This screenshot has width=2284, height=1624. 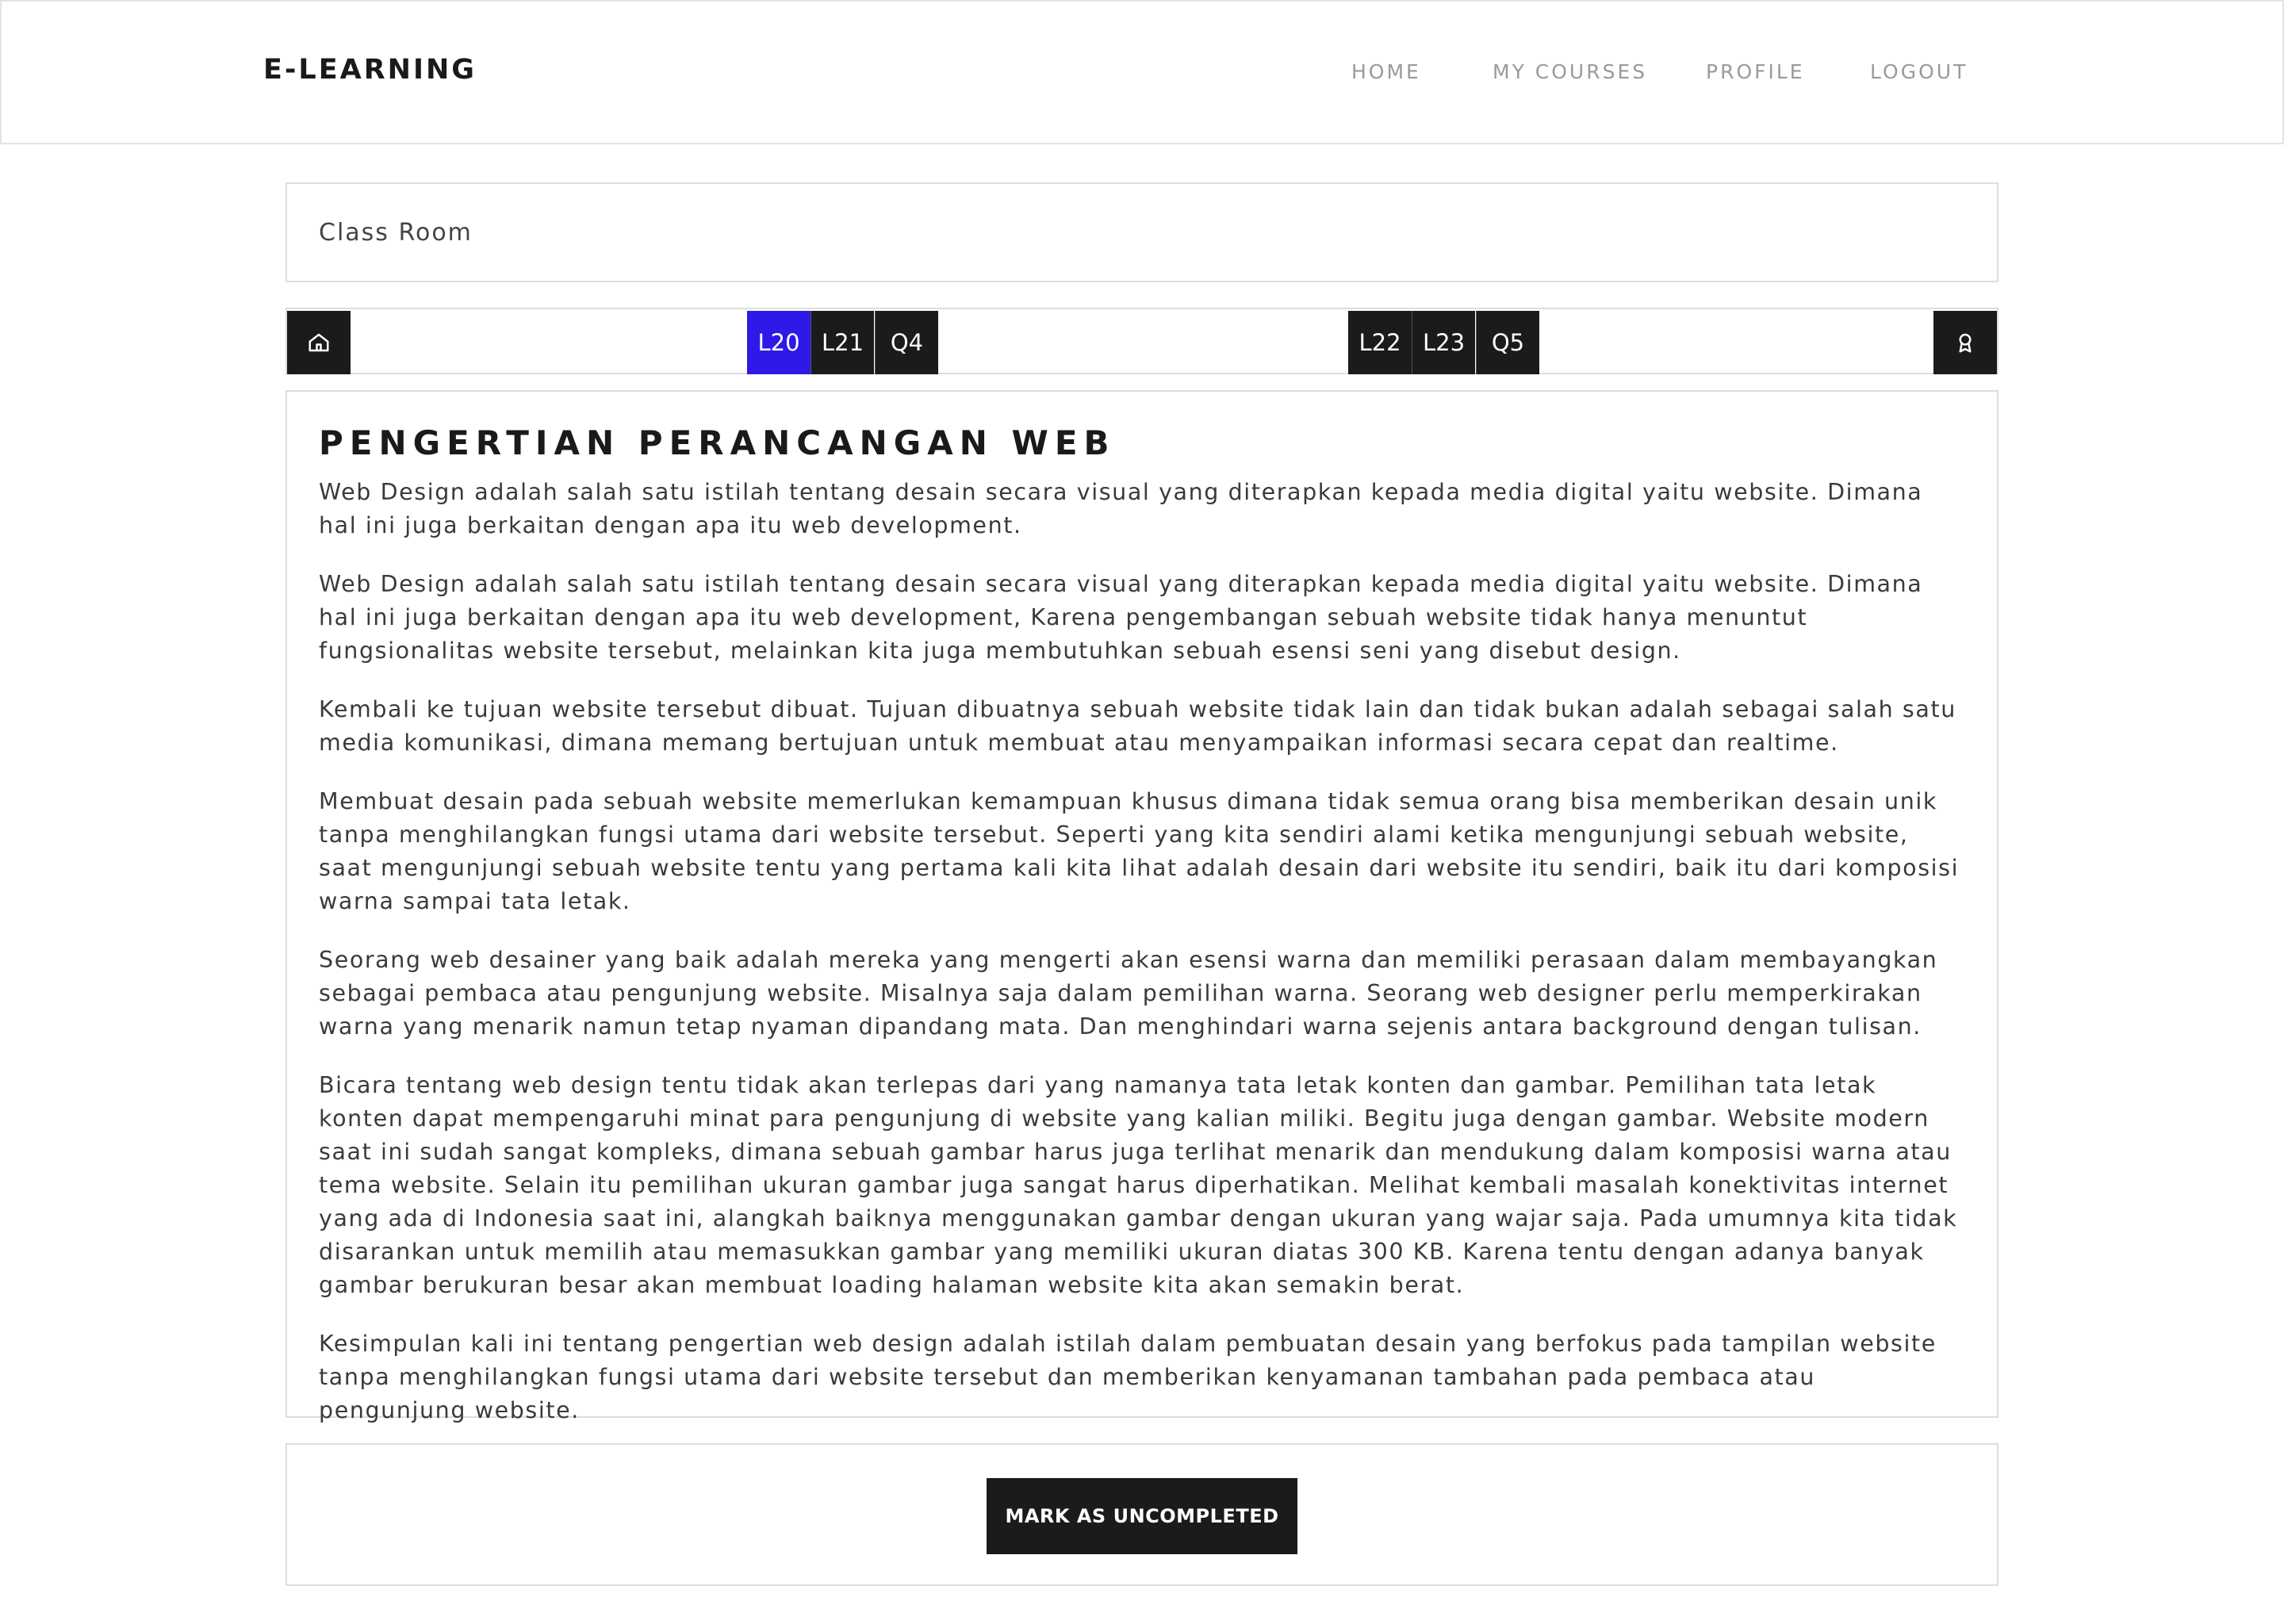 I want to click on quiz-q4-button: Q4, so click(x=906, y=342).